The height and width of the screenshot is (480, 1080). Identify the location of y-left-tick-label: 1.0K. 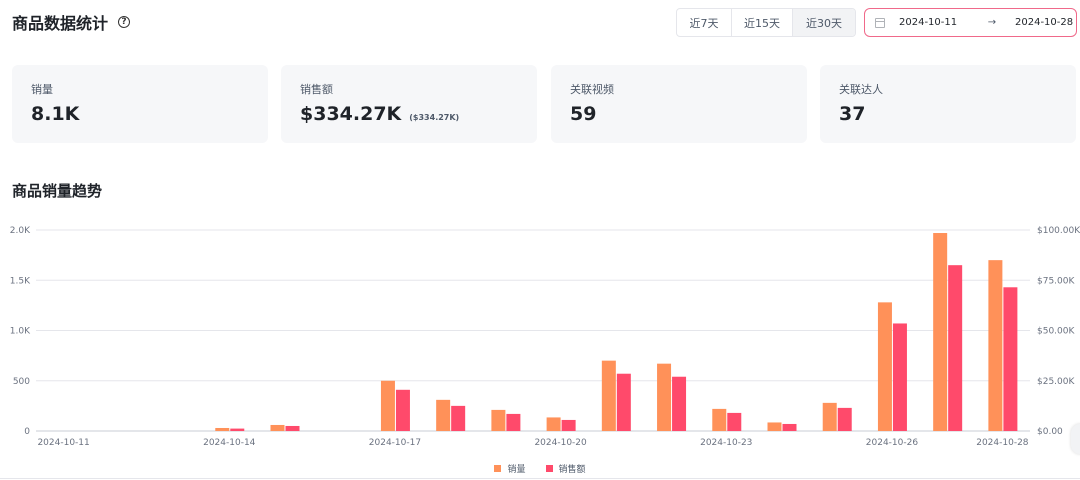
(20, 332).